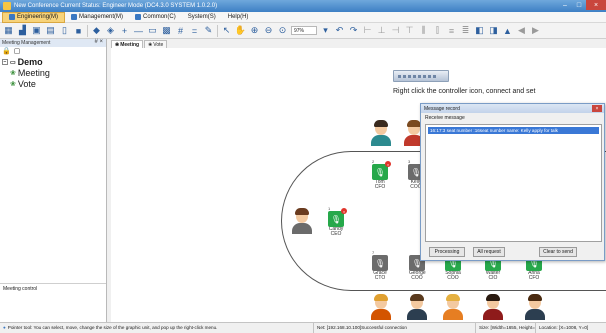  I want to click on microphone-icon: 🎙, so click(380, 263).